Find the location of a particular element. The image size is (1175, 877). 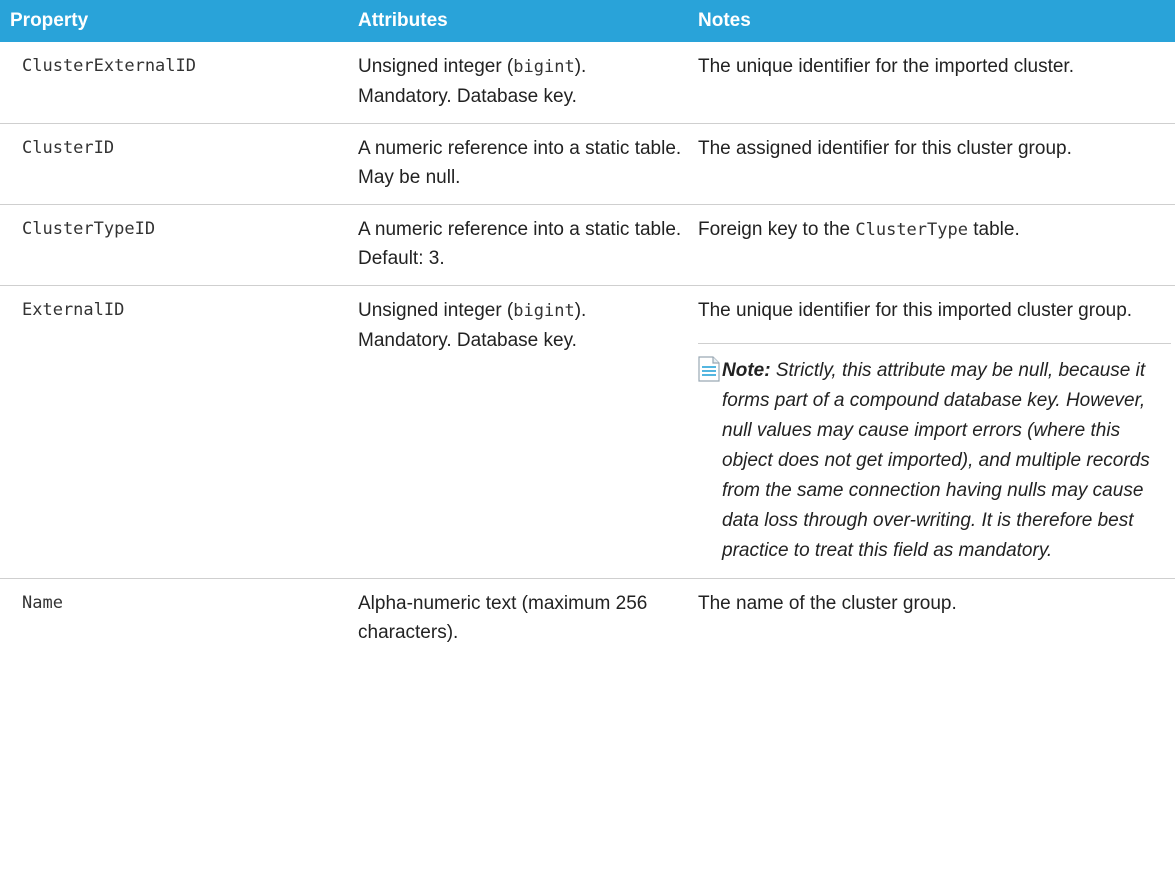

note-document-icon is located at coordinates (709, 369).